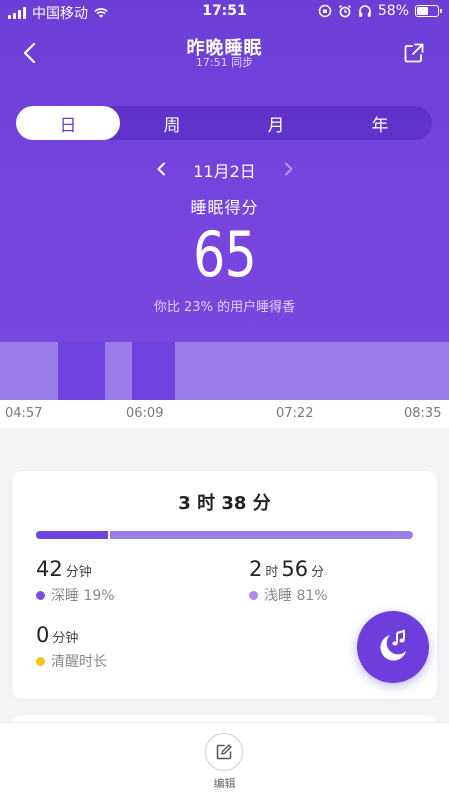 This screenshot has width=449, height=800. What do you see at coordinates (224, 414) in the screenshot?
I see `timeline-axis: 04:57 06:09 07:22 08:35` at bounding box center [224, 414].